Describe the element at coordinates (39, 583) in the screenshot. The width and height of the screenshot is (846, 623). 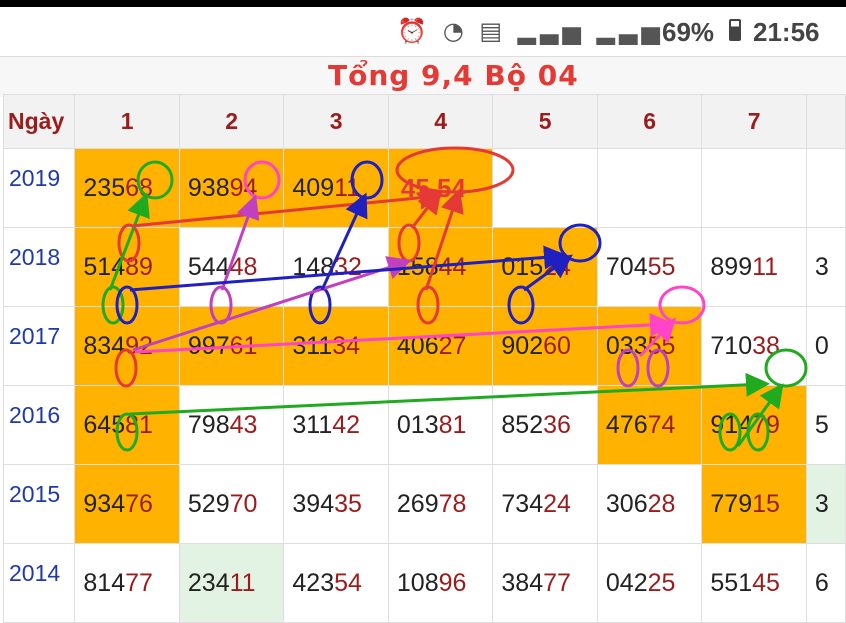
I see `year-cell: 2014` at that location.